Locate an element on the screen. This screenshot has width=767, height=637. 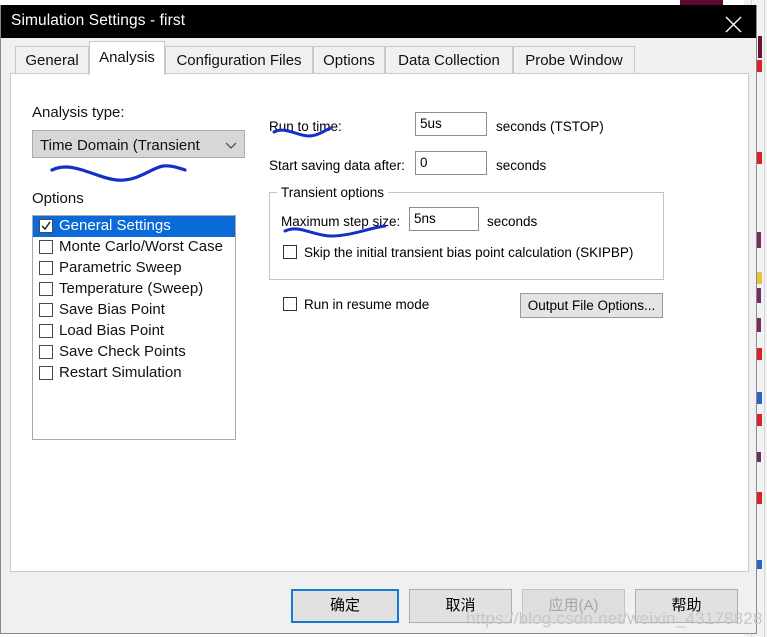
checkbox-restart-simulation is located at coordinates (46, 373).